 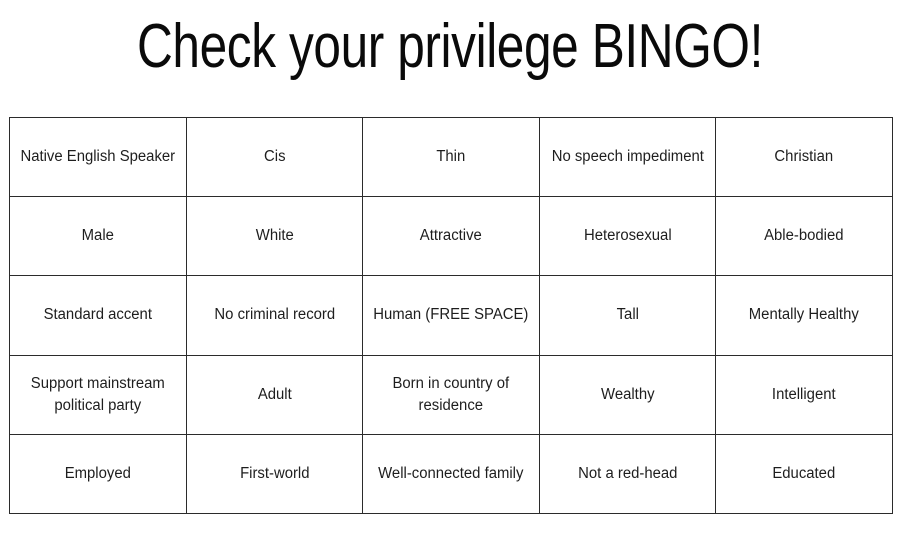 I want to click on bingo-cell-label: Wealthy, so click(x=627, y=394).